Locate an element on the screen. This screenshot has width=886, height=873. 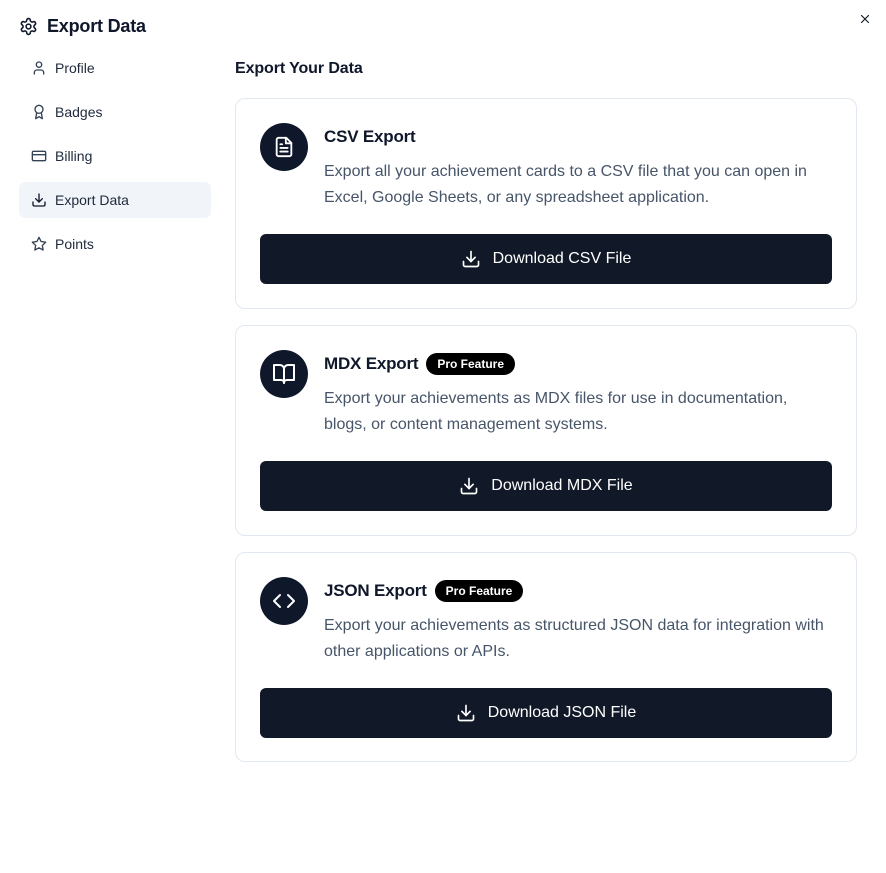
button-label: Download JSON File is located at coordinates (562, 712).